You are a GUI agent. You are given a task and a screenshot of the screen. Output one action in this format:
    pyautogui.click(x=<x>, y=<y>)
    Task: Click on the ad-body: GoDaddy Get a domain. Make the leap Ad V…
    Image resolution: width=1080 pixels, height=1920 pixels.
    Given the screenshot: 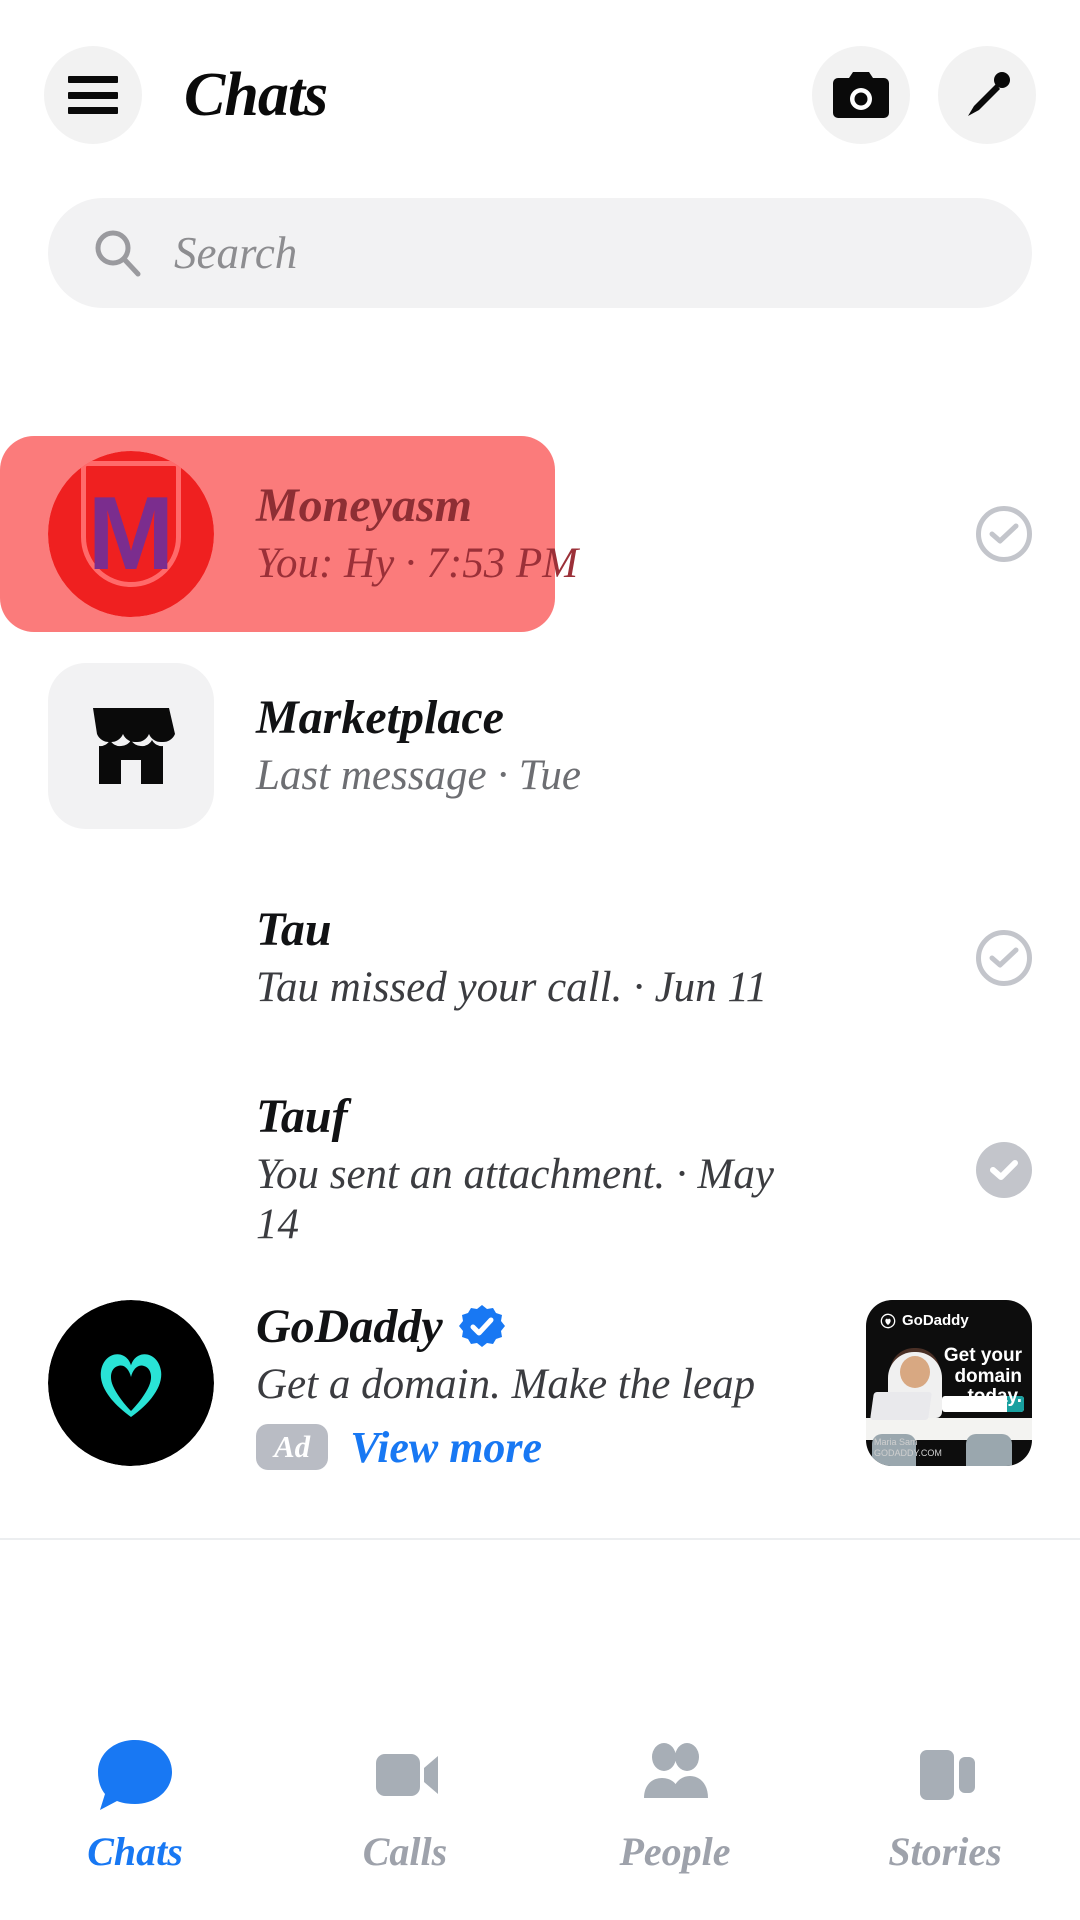 What is the action you would take?
    pyautogui.click(x=529, y=1386)
    